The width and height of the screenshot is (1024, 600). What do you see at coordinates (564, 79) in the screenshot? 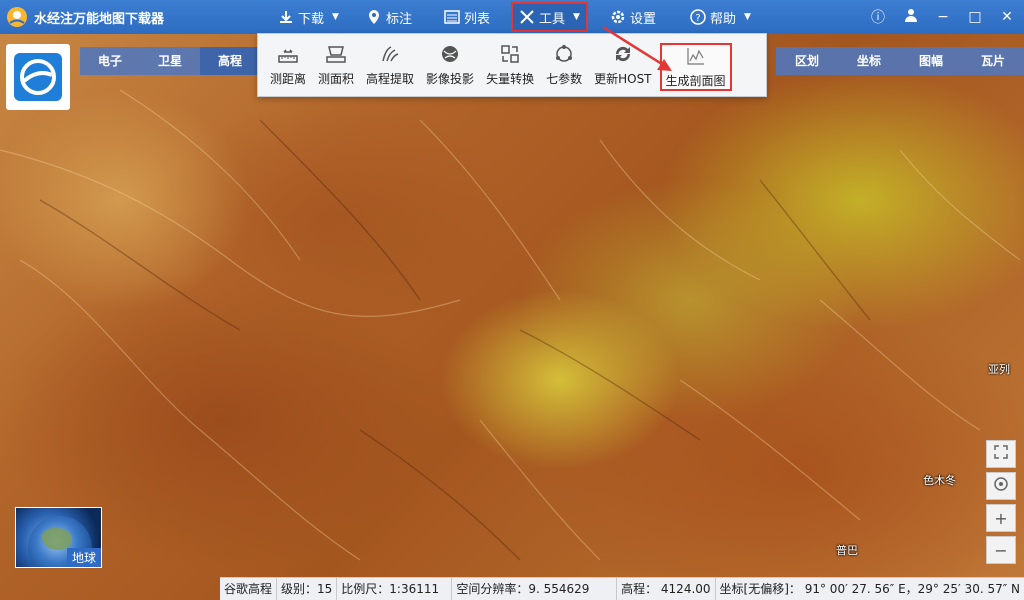
I see `tool-label: 七参数` at bounding box center [564, 79].